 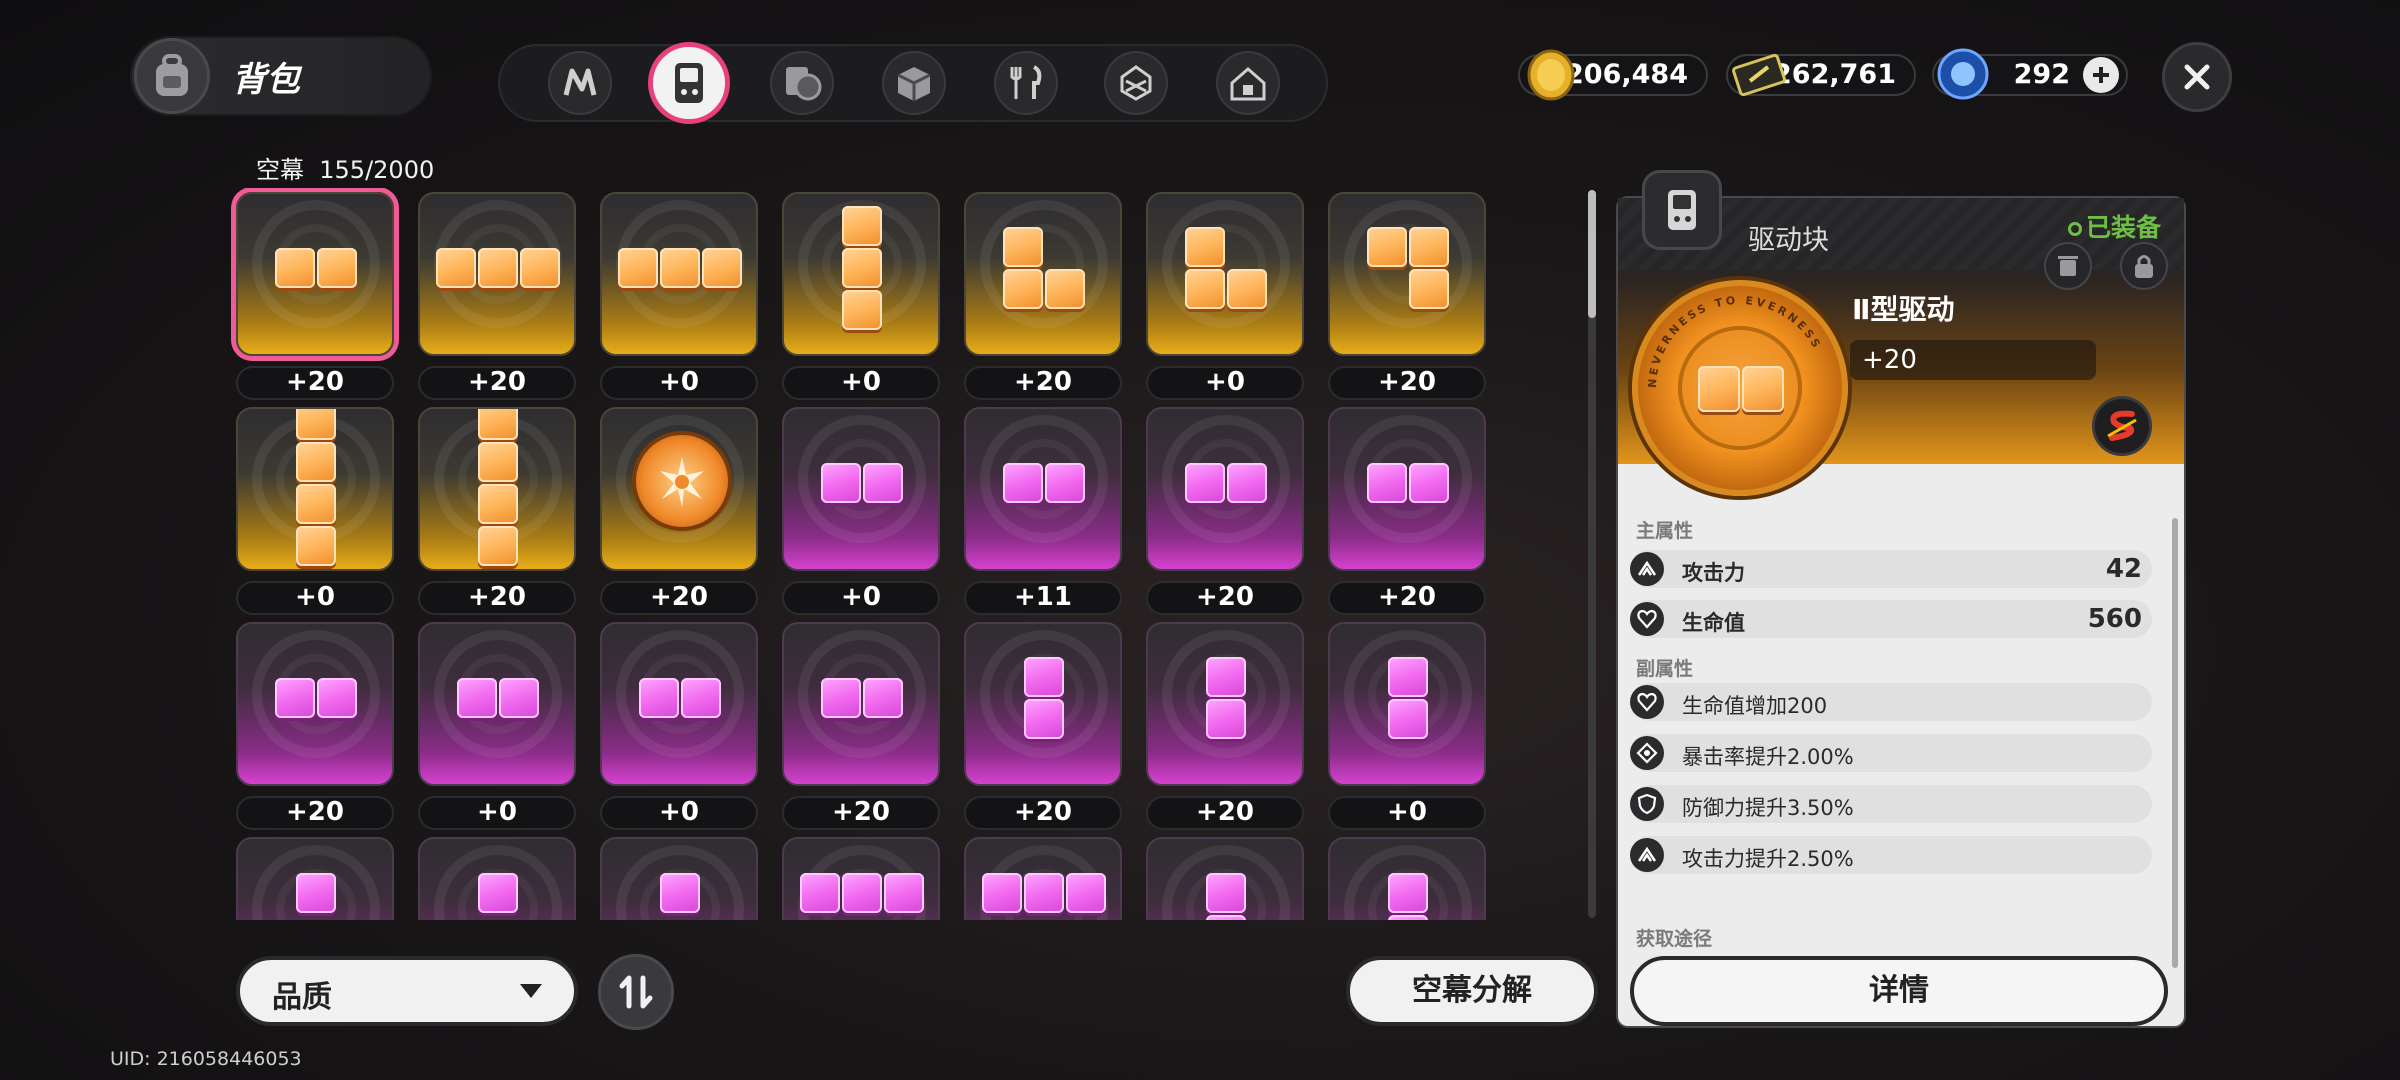 What do you see at coordinates (2197, 77) in the screenshot?
I see `close-button` at bounding box center [2197, 77].